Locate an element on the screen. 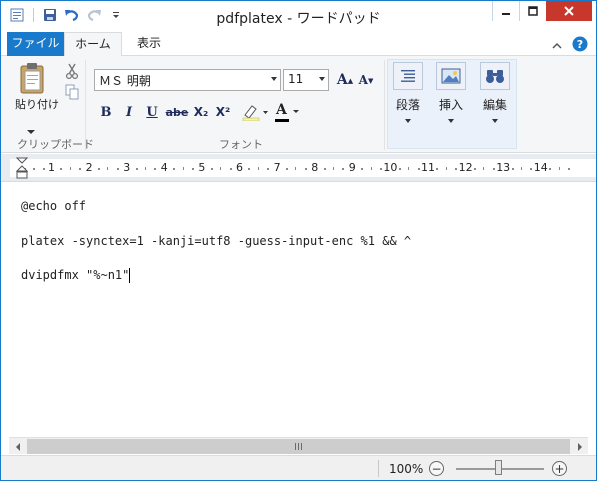 The height and width of the screenshot is (481, 597). scrollbar-thumb is located at coordinates (298, 446).